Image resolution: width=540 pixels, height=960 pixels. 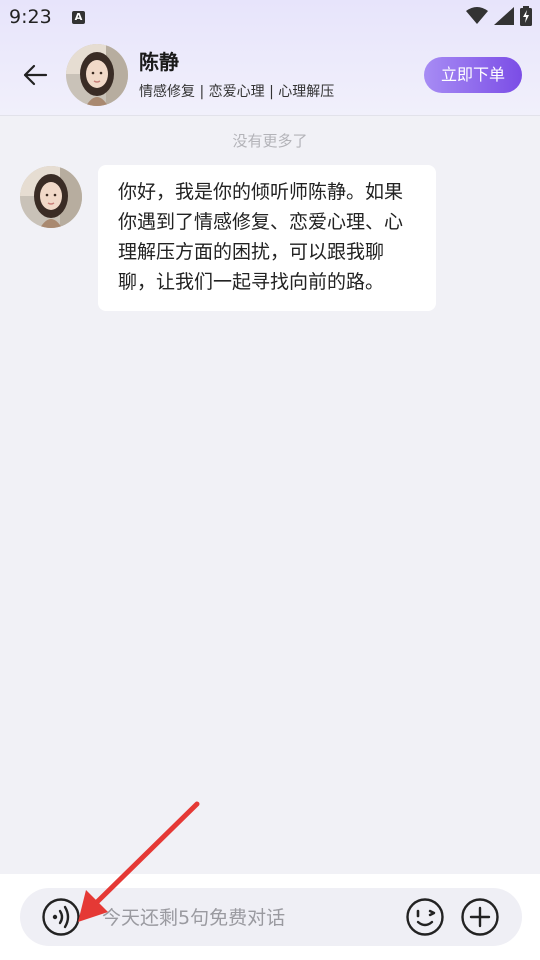 I want to click on emoji-button, so click(x=425, y=917).